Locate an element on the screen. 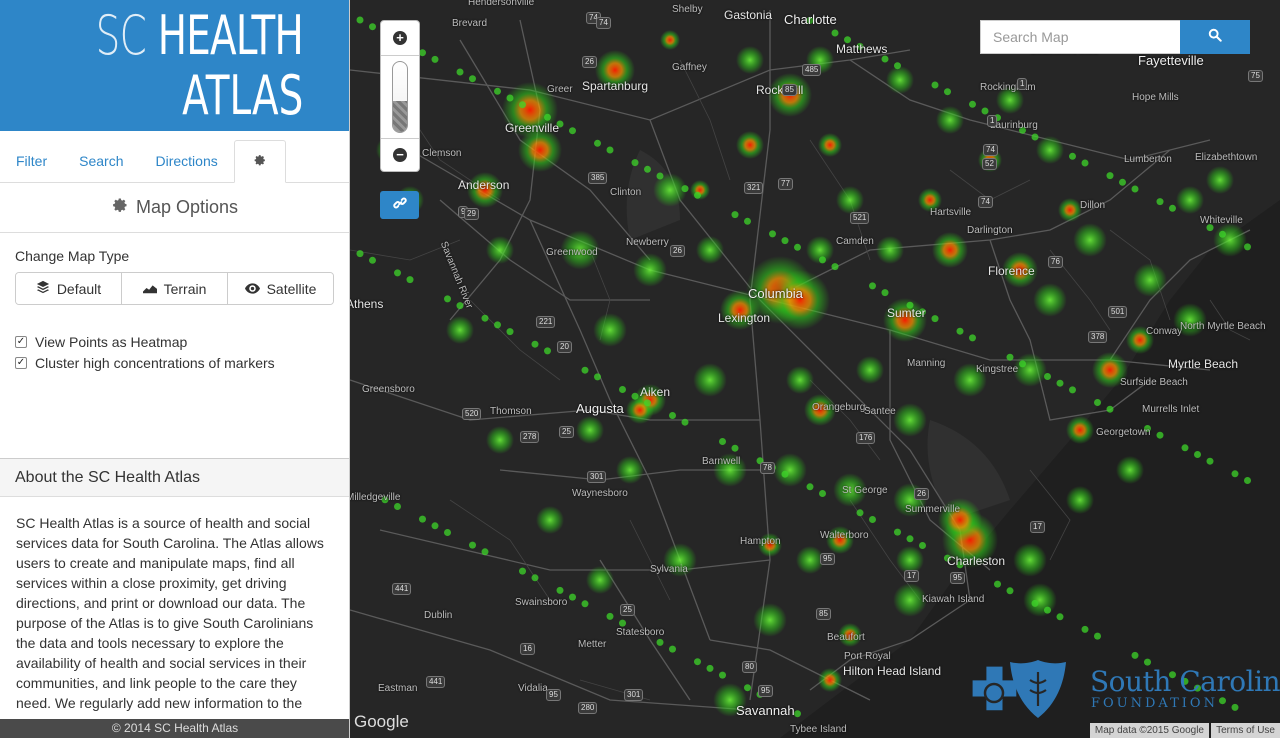 The width and height of the screenshot is (1280, 738). place-label: Florence is located at coordinates (1011, 271).